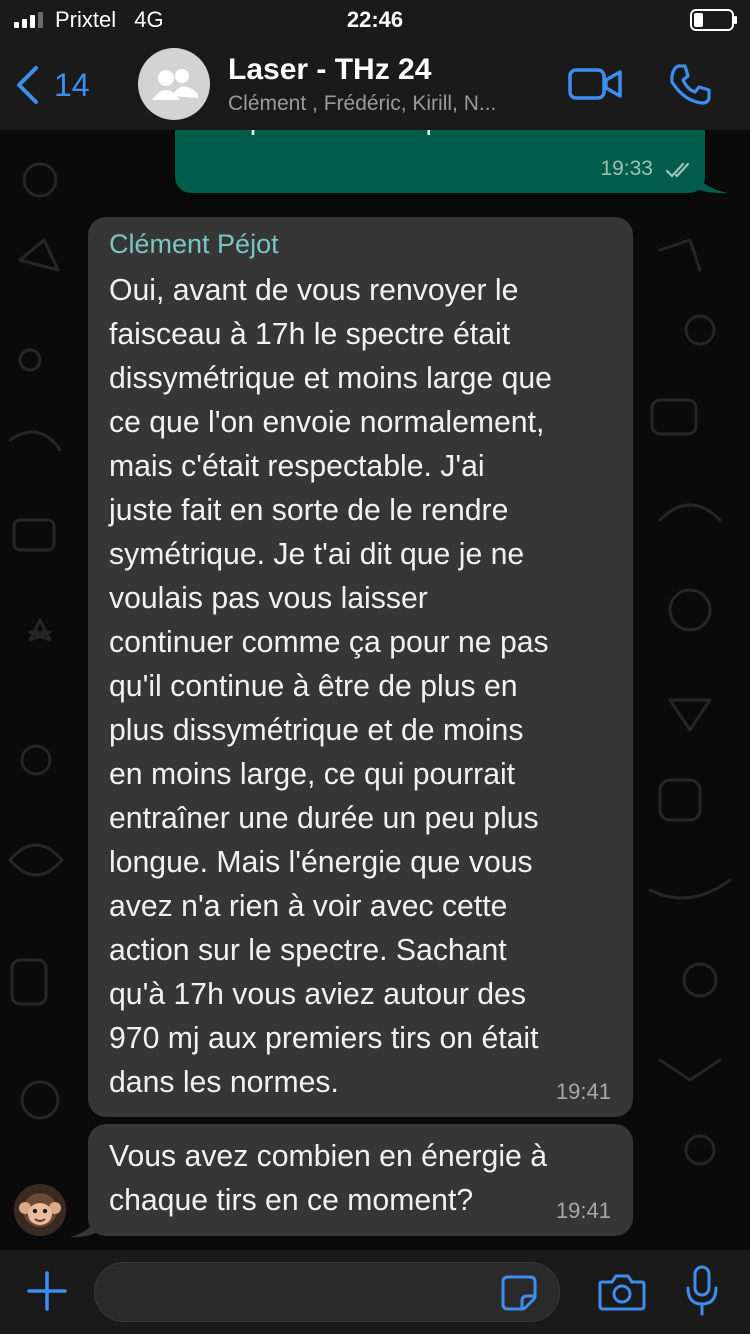 This screenshot has width=750, height=1334. Describe the element at coordinates (329, 70) in the screenshot. I see `chat-title: Laser - THz 24` at that location.